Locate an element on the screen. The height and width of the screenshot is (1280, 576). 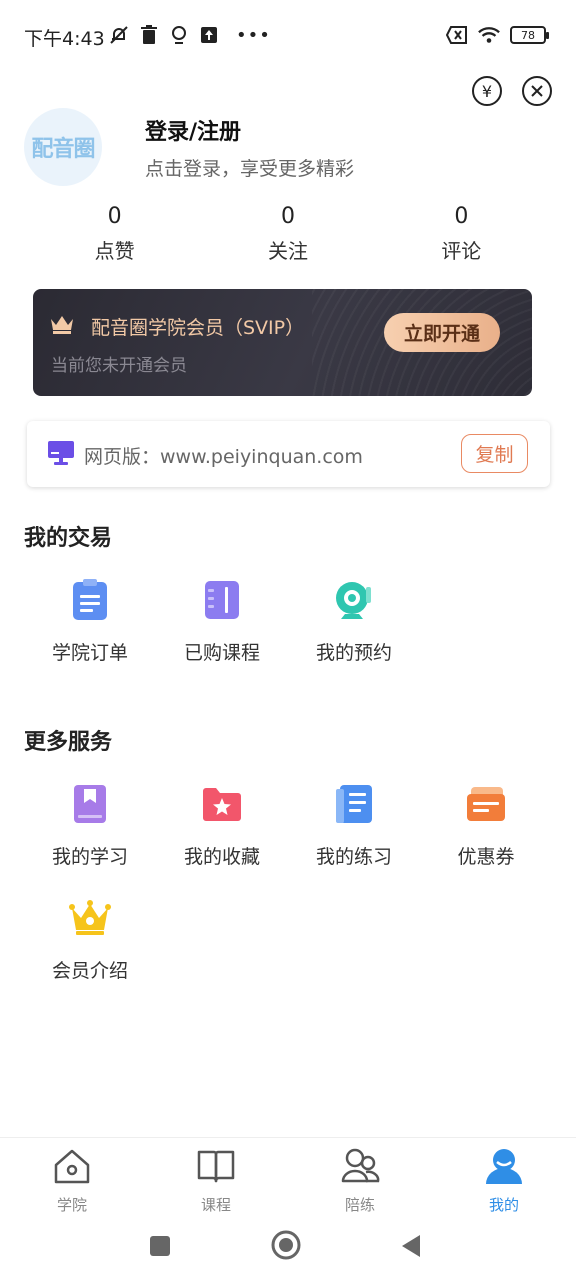
stat-label: 点赞 is located at coordinates (114, 251).